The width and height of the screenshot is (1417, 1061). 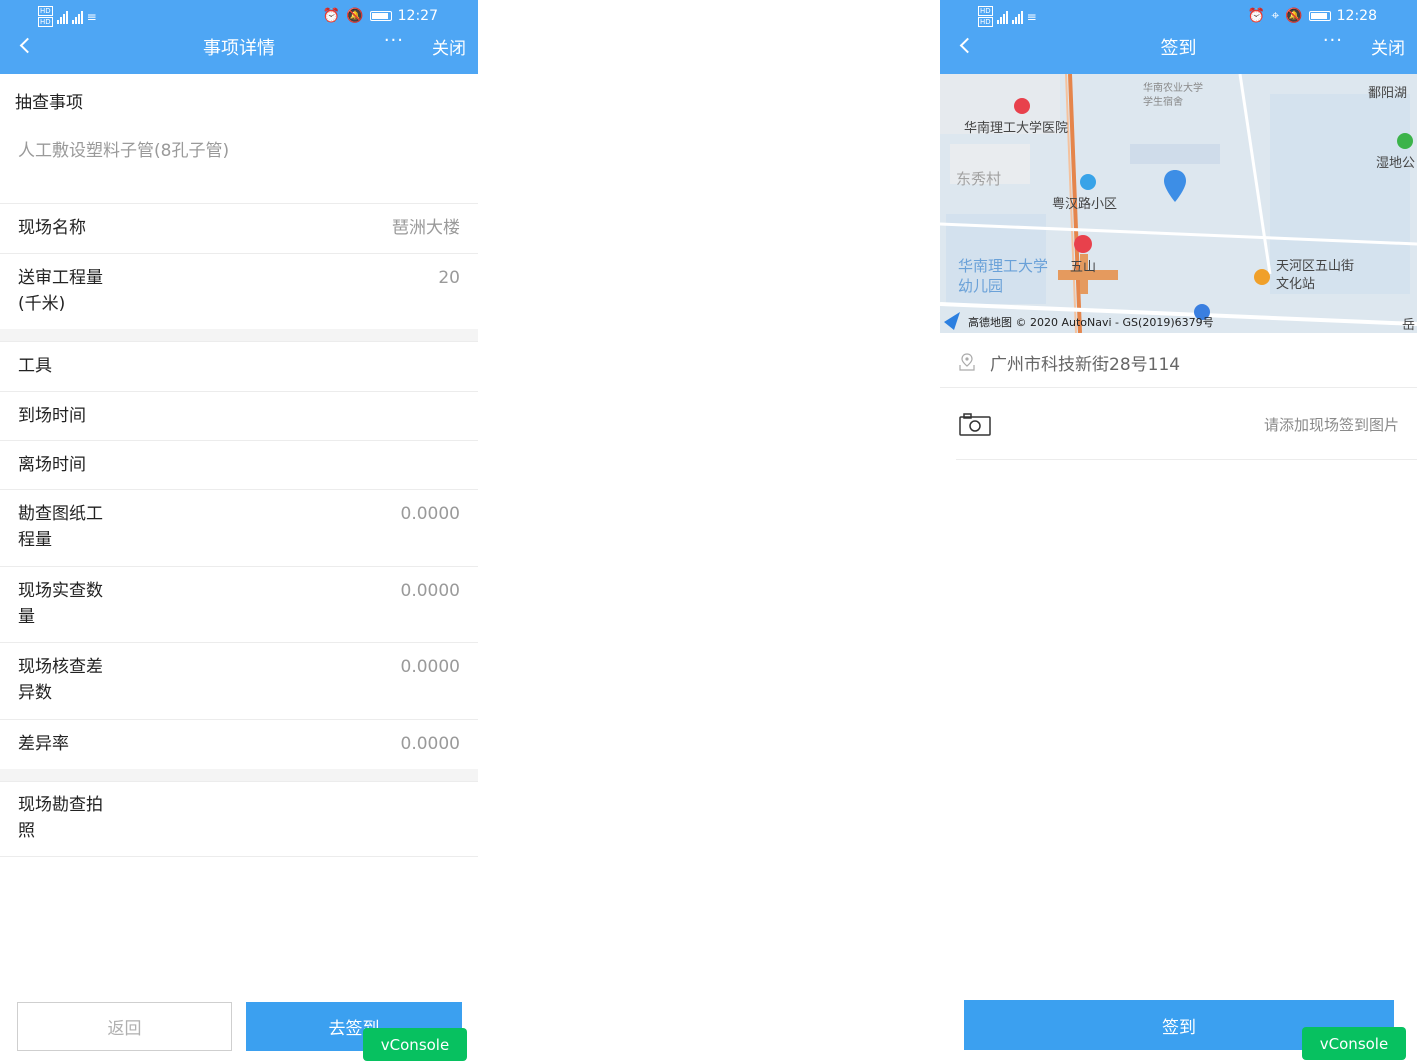 I want to click on field-row-site-name: 现场名称 琶洲大楼, so click(x=239, y=228).